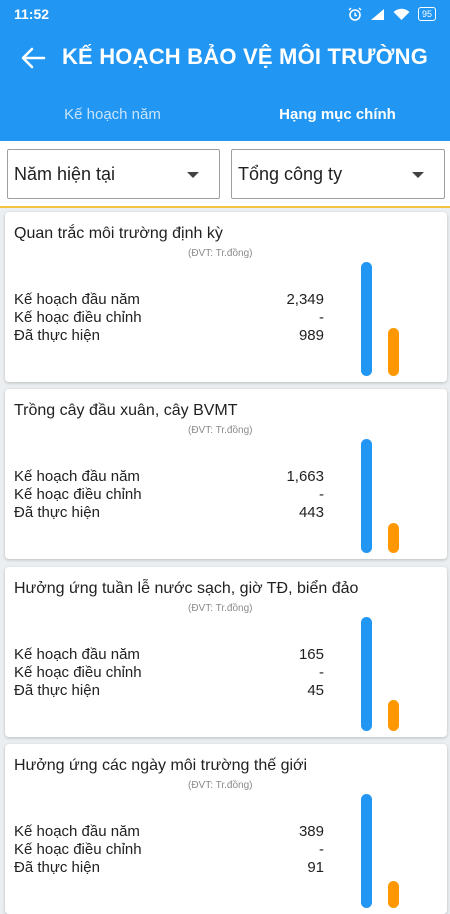 Image resolution: width=450 pixels, height=914 pixels. I want to click on plan-value: 1,663, so click(305, 476).